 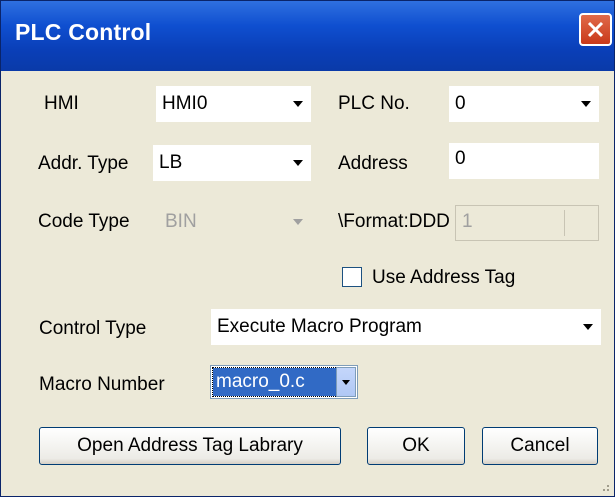 What do you see at coordinates (102, 384) in the screenshot?
I see `macro-number-label: Macro Number` at bounding box center [102, 384].